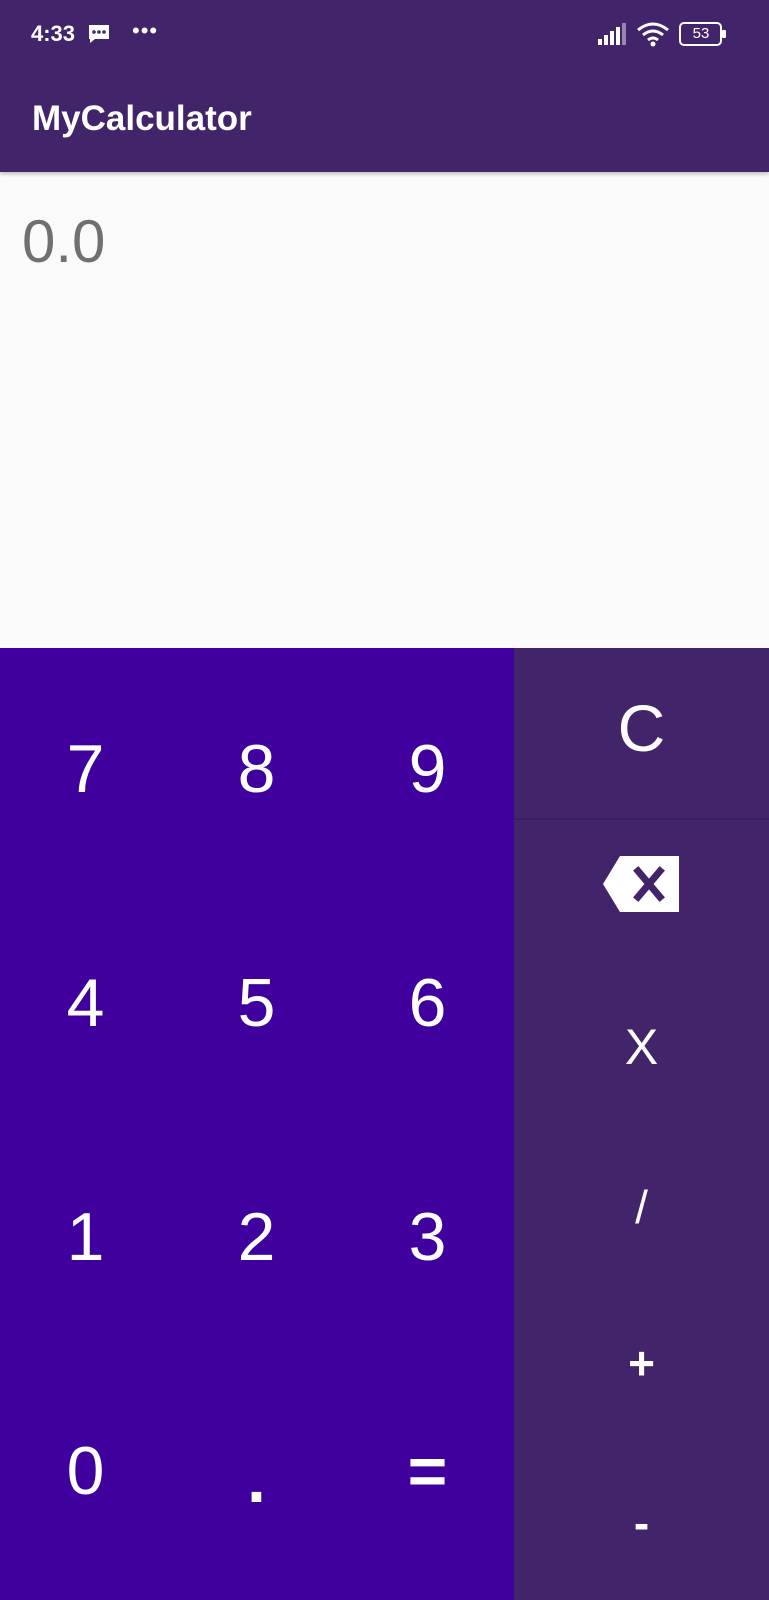 The width and height of the screenshot is (769, 1600). Describe the element at coordinates (256, 1003) in the screenshot. I see `key-5: 5` at that location.